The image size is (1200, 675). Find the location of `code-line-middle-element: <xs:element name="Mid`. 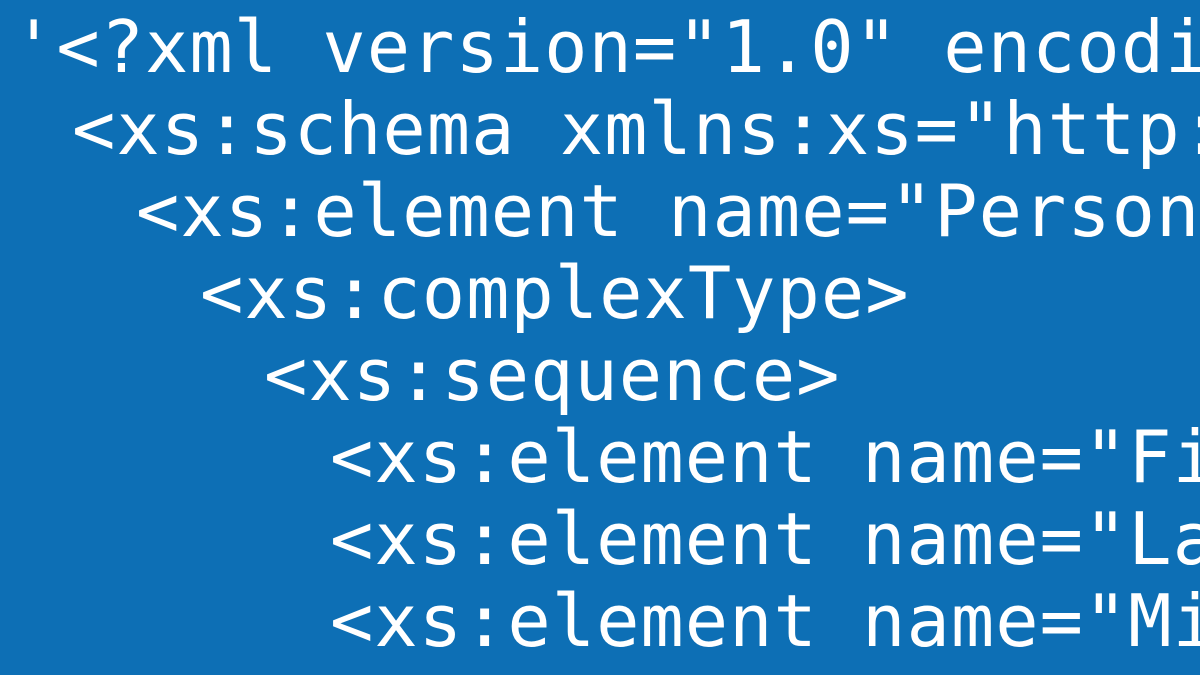

code-line-middle-element: <xs:element name="Mid is located at coordinates (765, 621).